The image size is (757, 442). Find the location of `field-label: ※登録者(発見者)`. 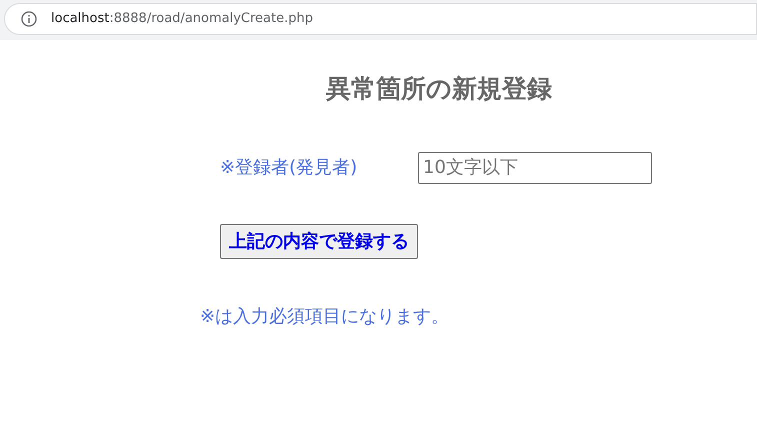

field-label: ※登録者(発見者) is located at coordinates (289, 168).